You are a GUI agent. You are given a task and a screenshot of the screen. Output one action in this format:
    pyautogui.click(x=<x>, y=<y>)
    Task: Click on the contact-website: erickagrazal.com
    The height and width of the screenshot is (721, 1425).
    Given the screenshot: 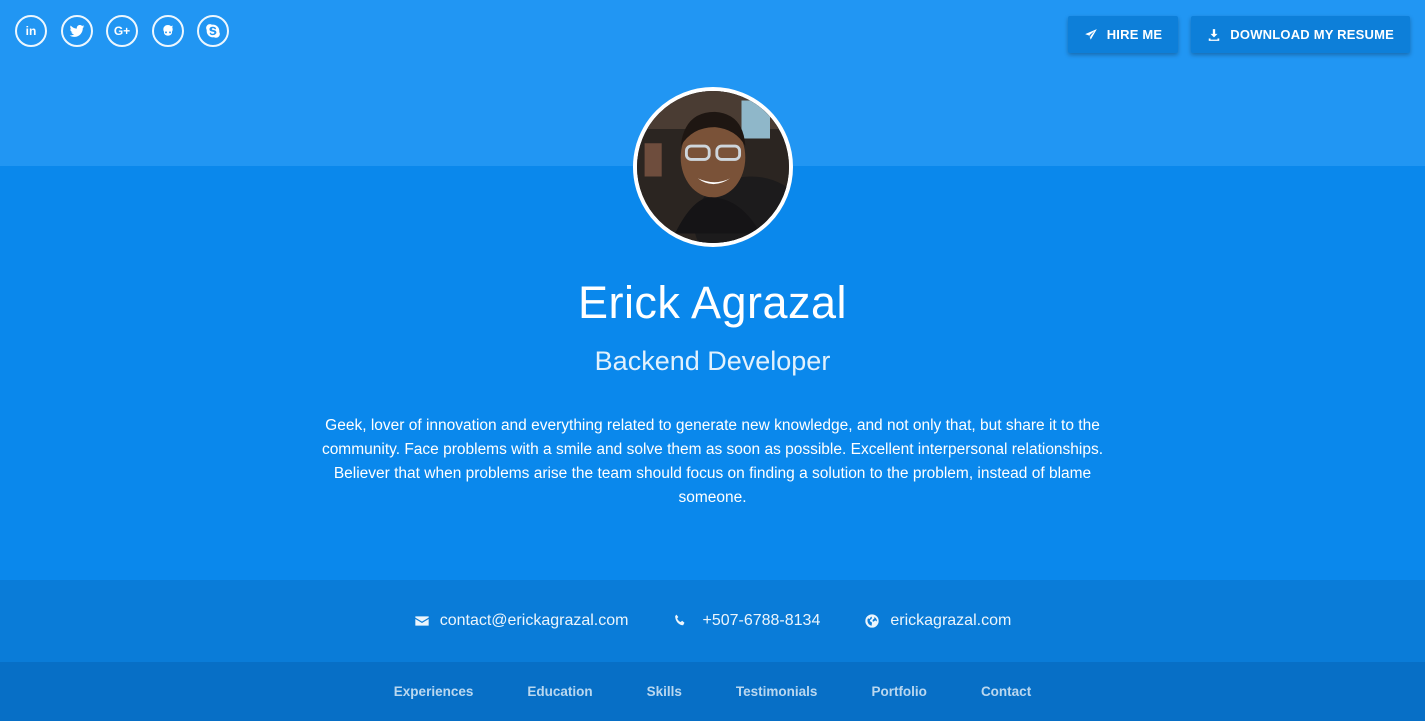 What is the action you would take?
    pyautogui.click(x=937, y=621)
    